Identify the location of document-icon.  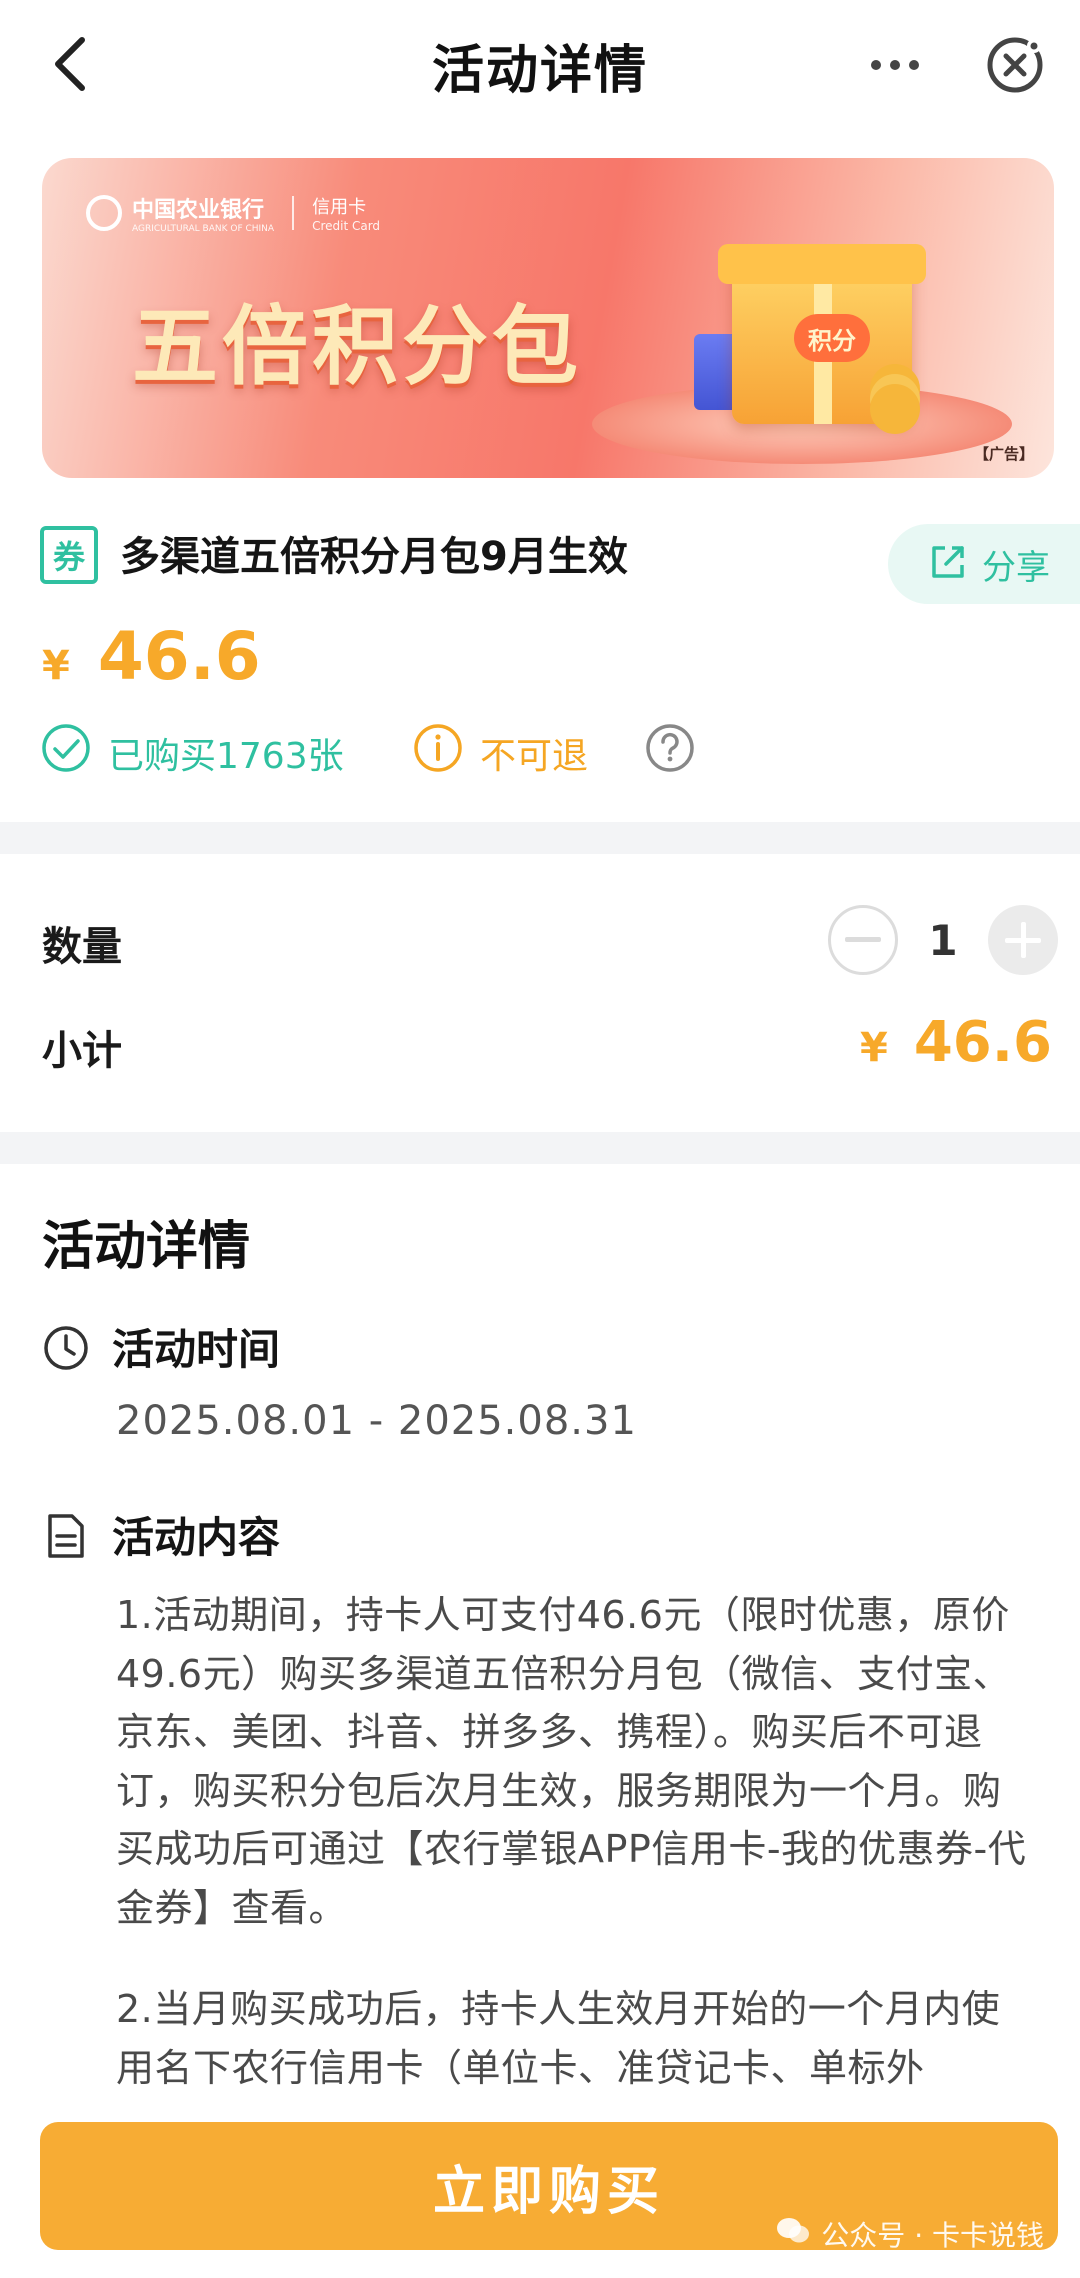
(66, 1536).